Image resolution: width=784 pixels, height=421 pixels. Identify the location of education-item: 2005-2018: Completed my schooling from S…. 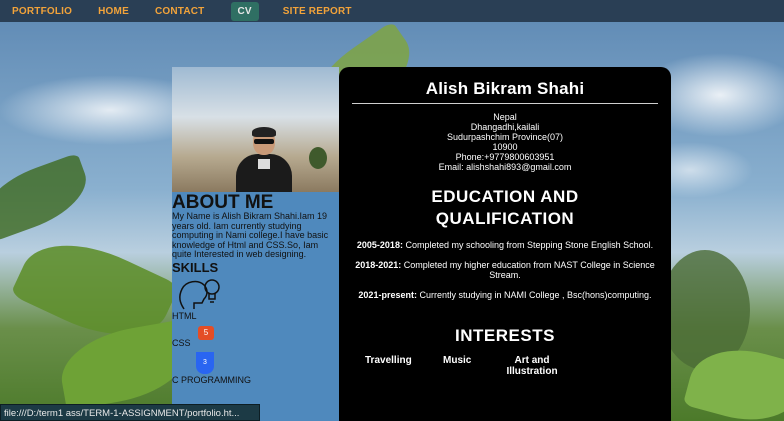
(505, 245).